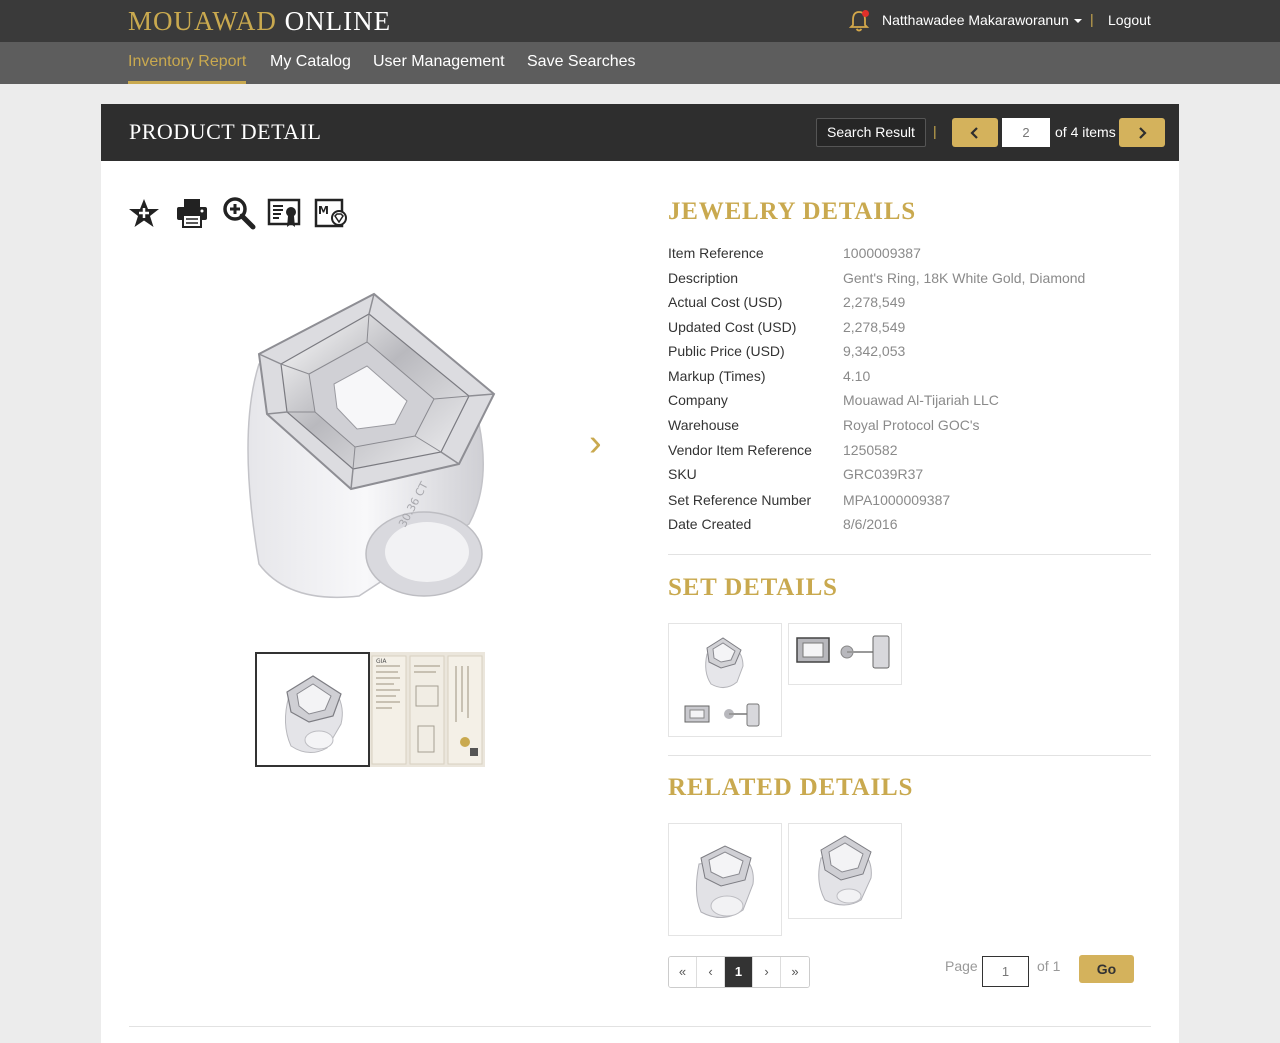 This screenshot has width=1280, height=1043. Describe the element at coordinates (1026, 132) in the screenshot. I see `item-number-input` at that location.